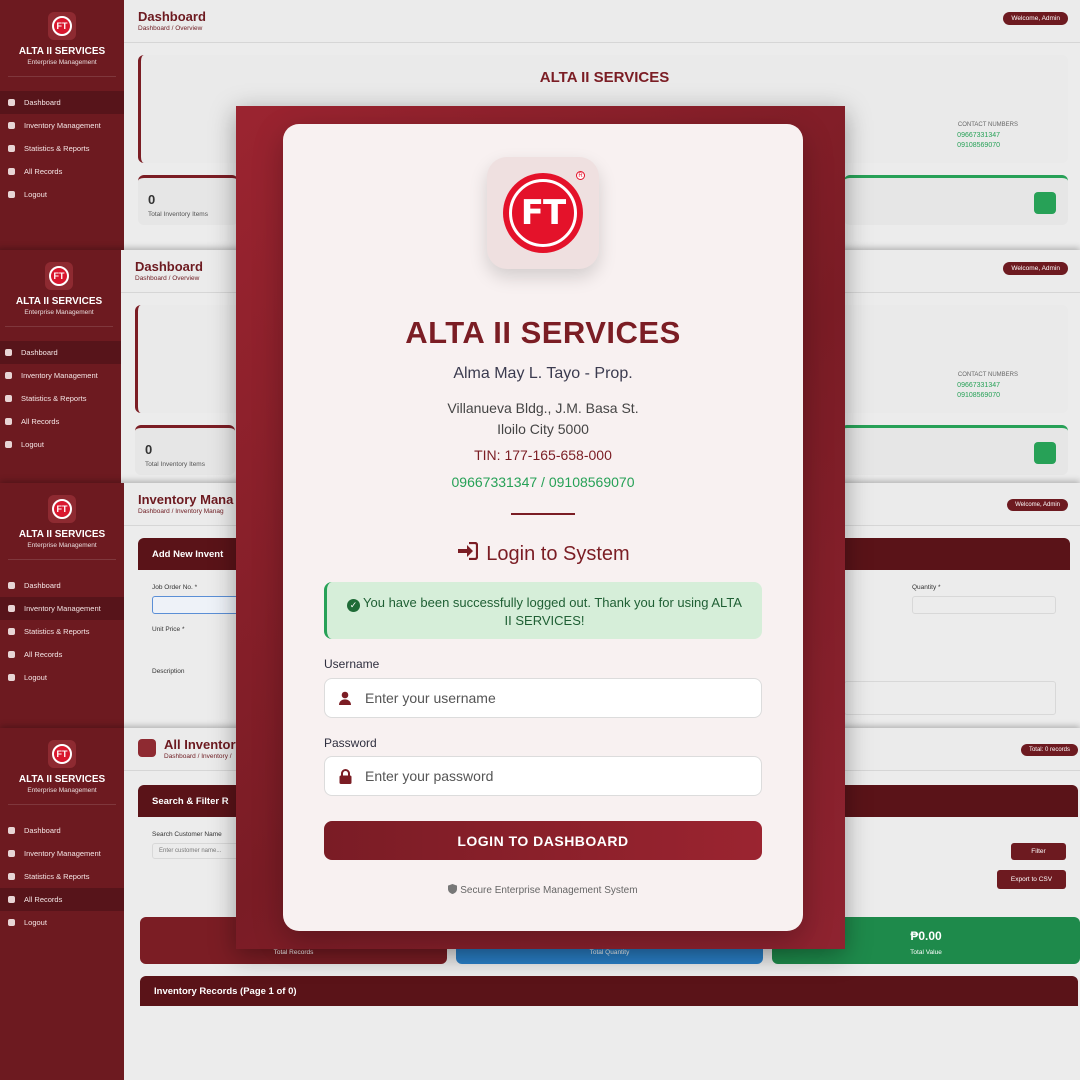  I want to click on filter-title: Search & Filter R, so click(190, 801).